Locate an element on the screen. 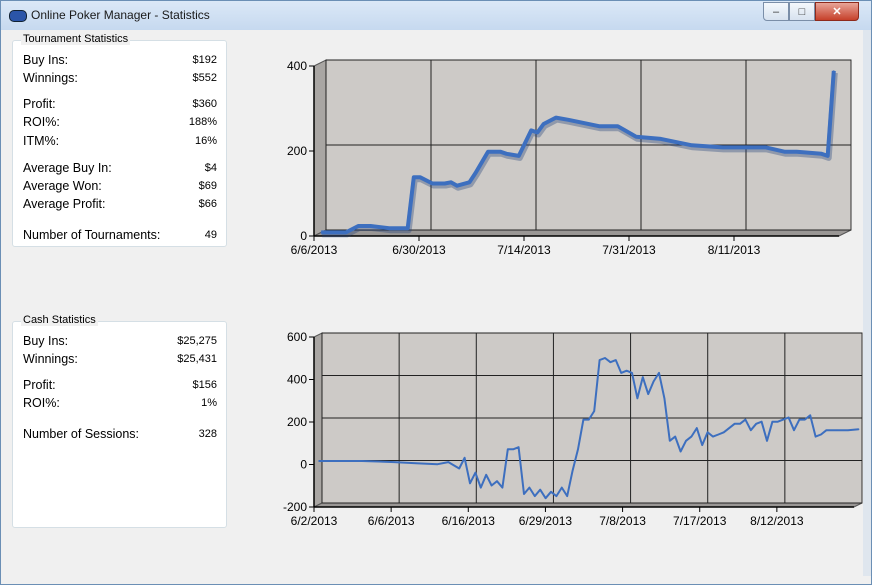 The width and height of the screenshot is (872, 585). y-tick-label: -200 is located at coordinates (295, 507).